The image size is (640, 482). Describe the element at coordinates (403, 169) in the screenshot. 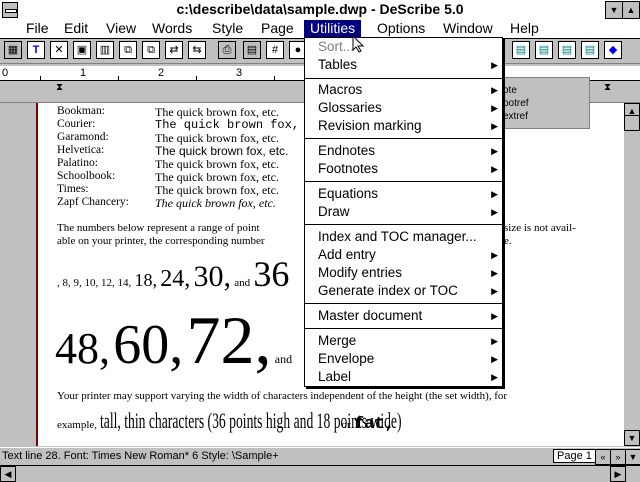

I see `menu-item-footnotes: Footnotes ▶` at that location.